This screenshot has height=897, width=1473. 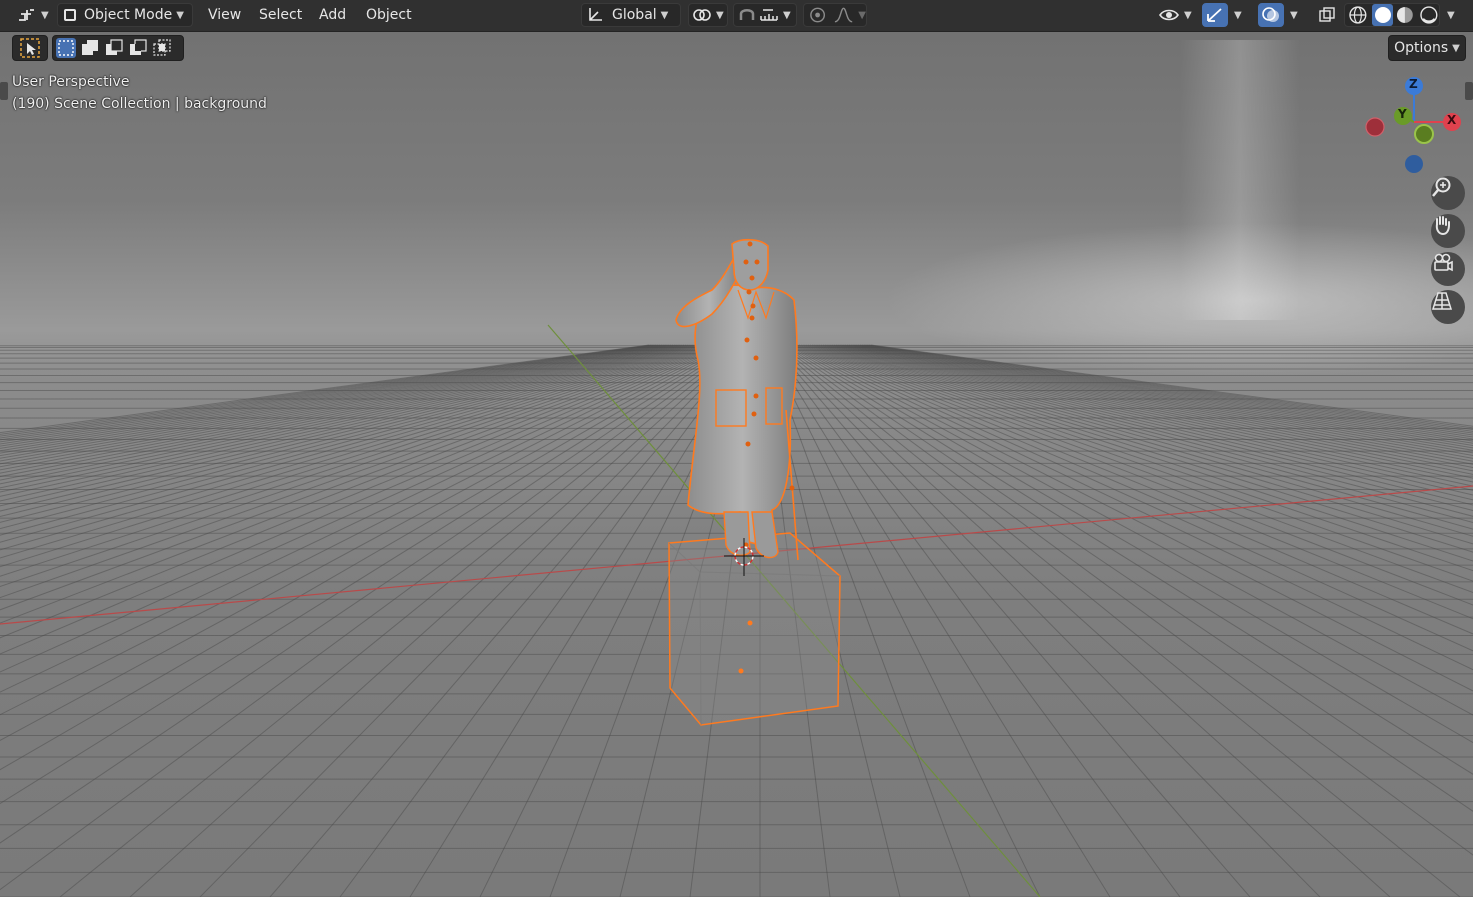 I want to click on navigation-gizmo: Z Y X, so click(x=1414, y=126).